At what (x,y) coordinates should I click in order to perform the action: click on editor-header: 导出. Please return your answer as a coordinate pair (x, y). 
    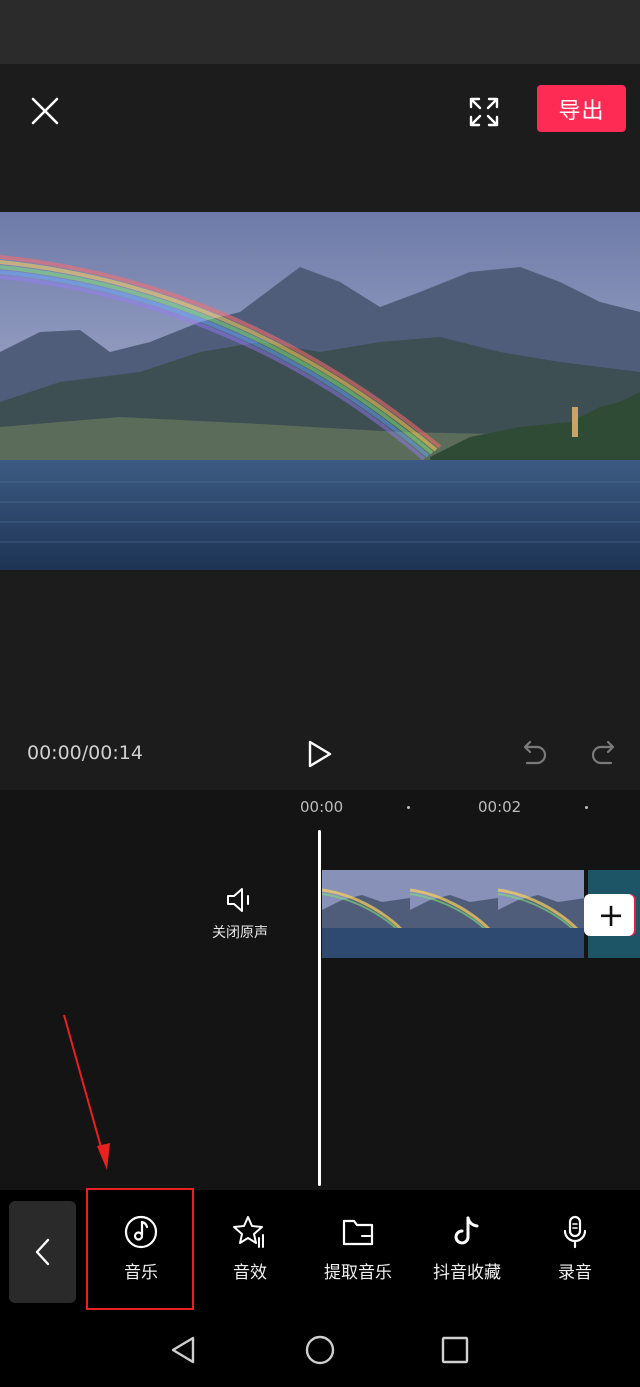
    Looking at the image, I should click on (320, 138).